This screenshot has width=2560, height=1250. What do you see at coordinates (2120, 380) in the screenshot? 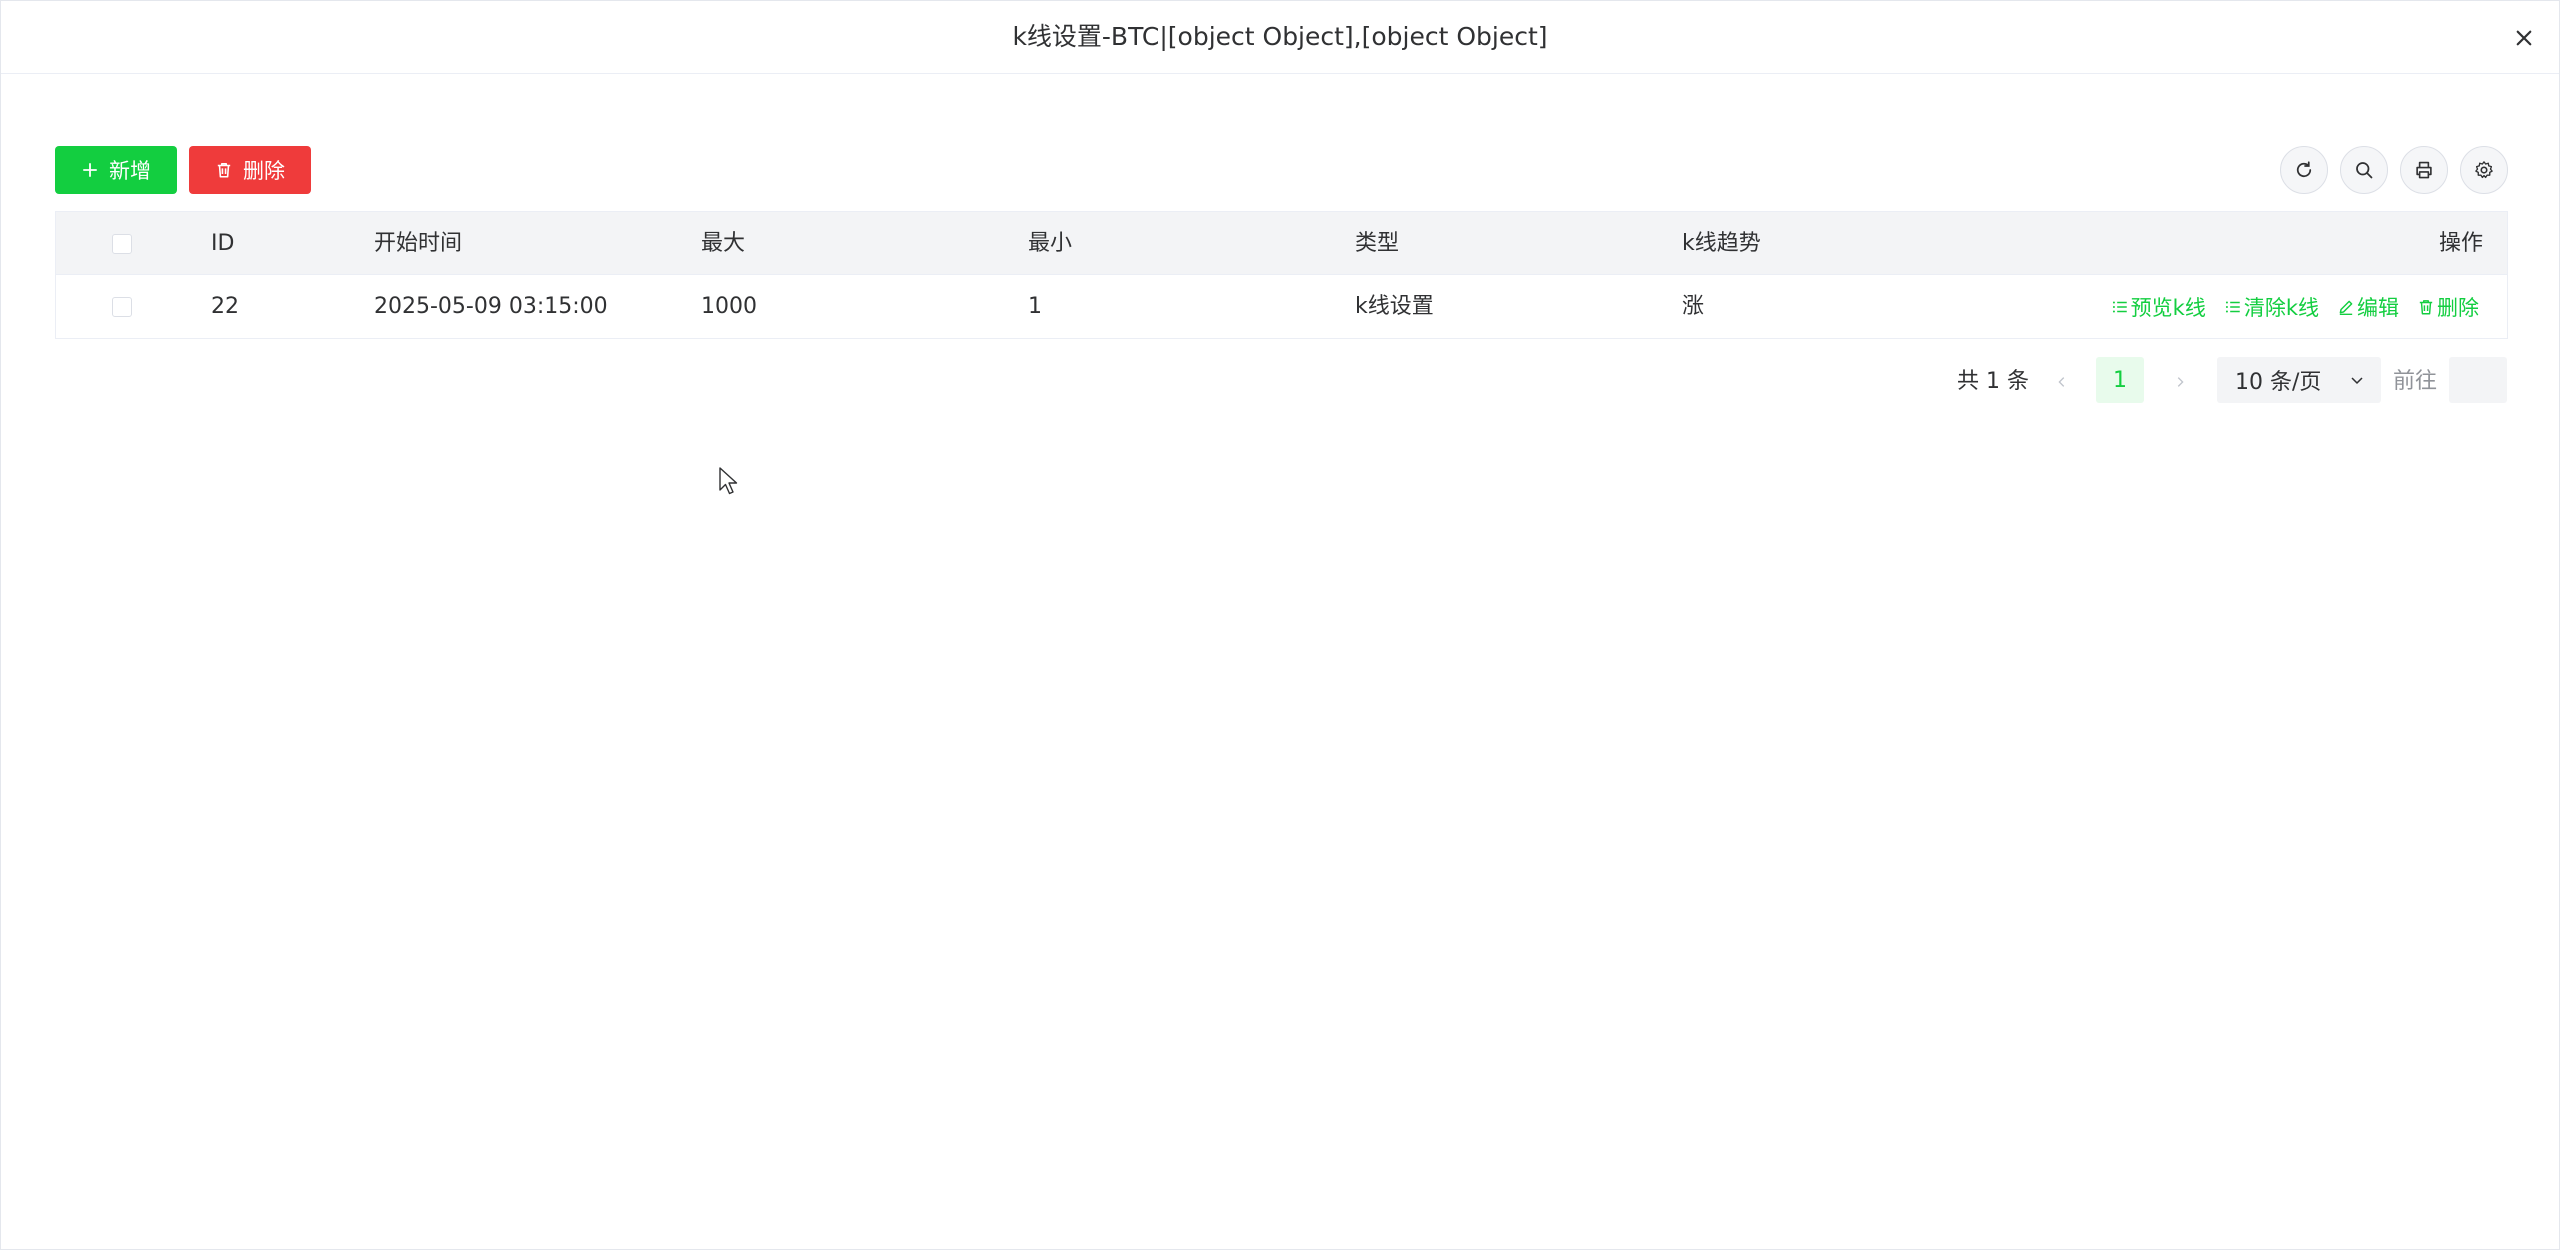
I see `page-number-current: 1` at bounding box center [2120, 380].